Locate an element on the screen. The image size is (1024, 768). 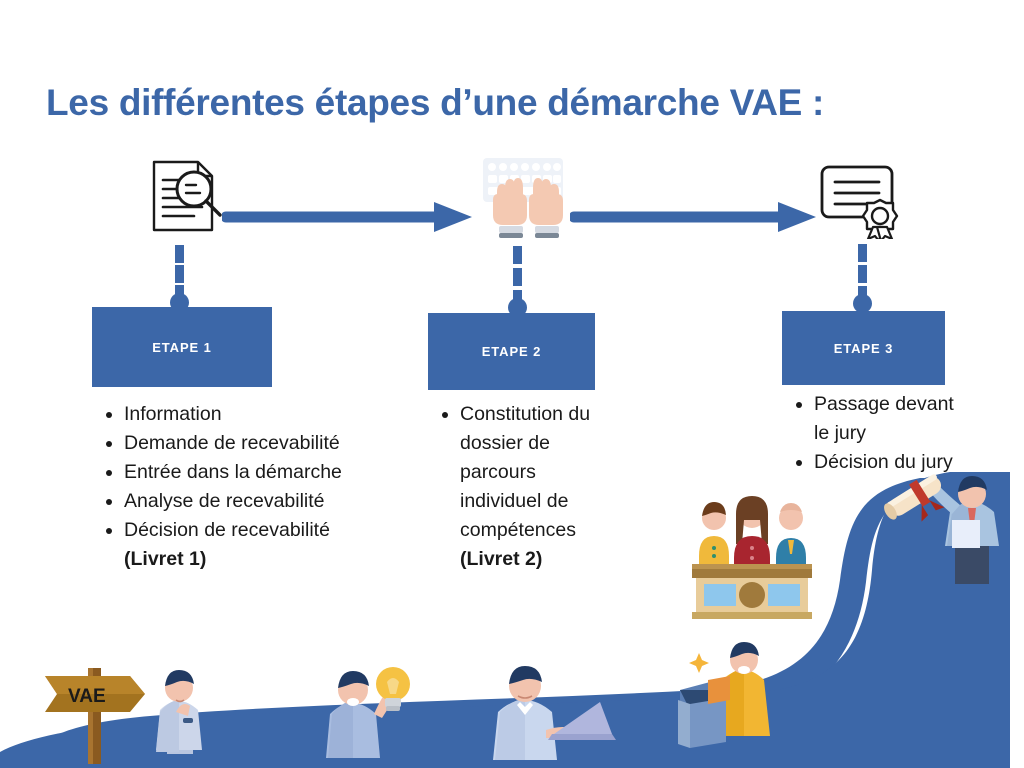
bullet-emphasis: (Livret 1) is located at coordinates (165, 559).